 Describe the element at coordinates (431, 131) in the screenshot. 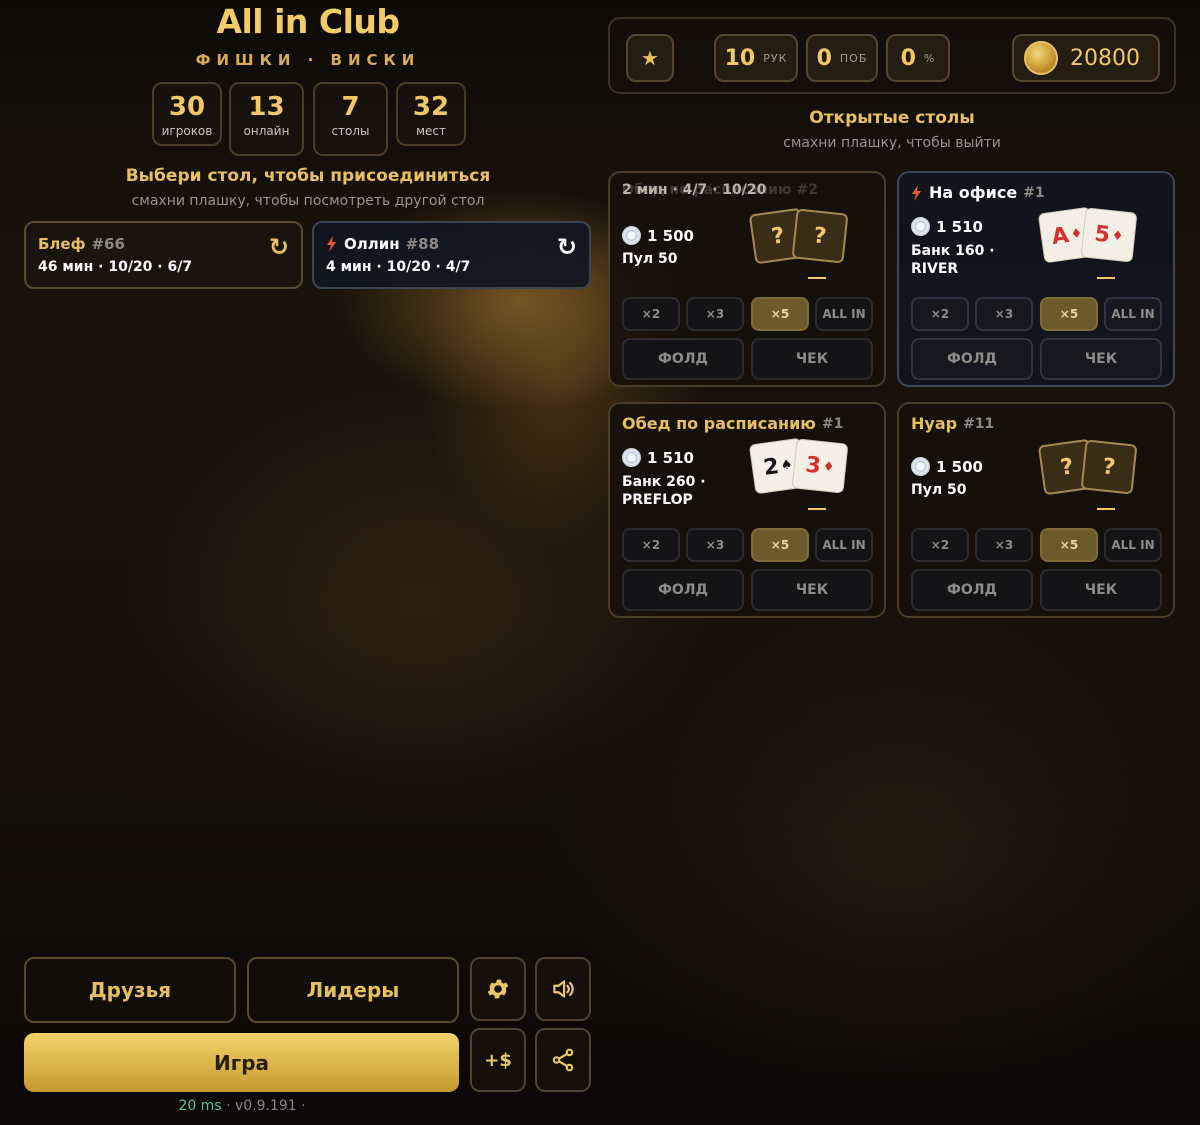

I see `stat-label: мест` at that location.